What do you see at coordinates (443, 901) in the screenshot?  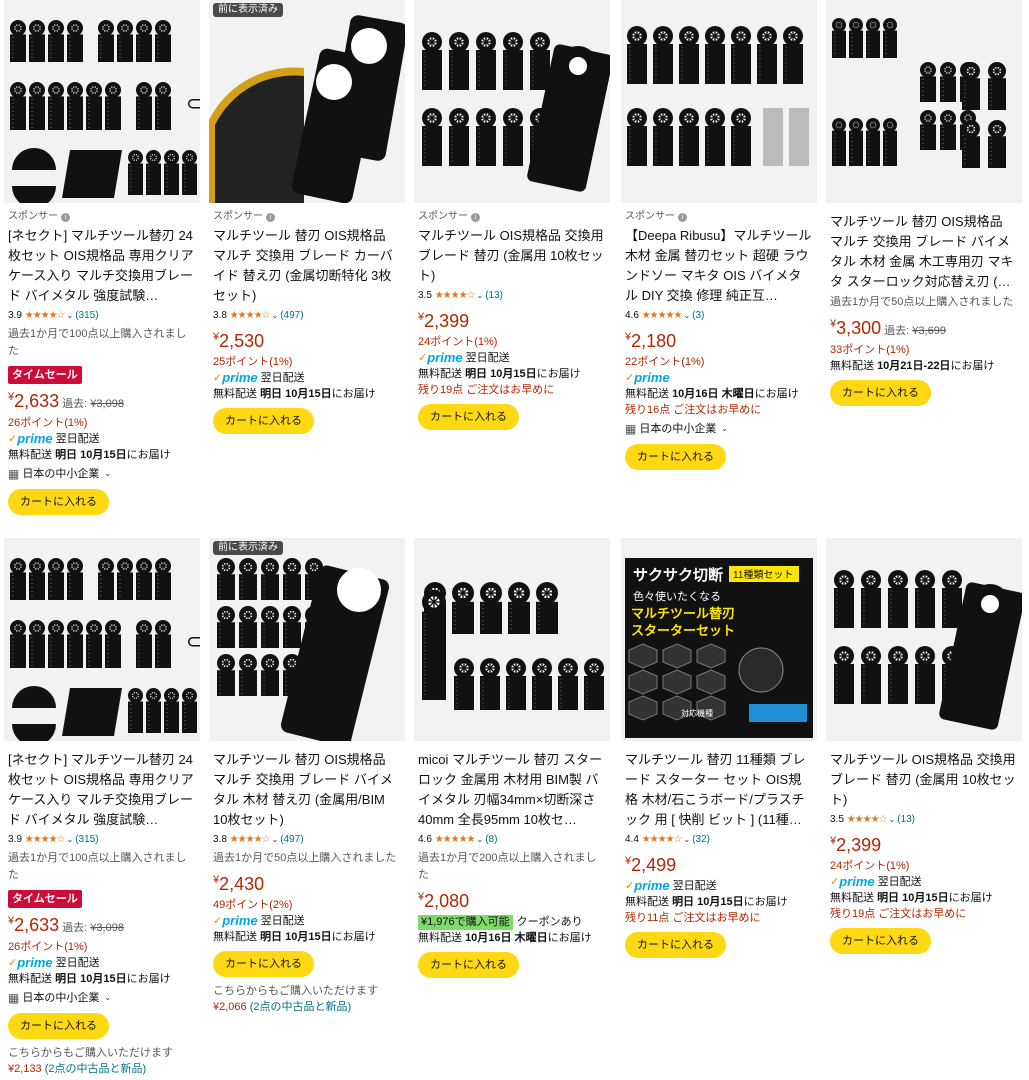 I see `price: ¥2,080` at bounding box center [443, 901].